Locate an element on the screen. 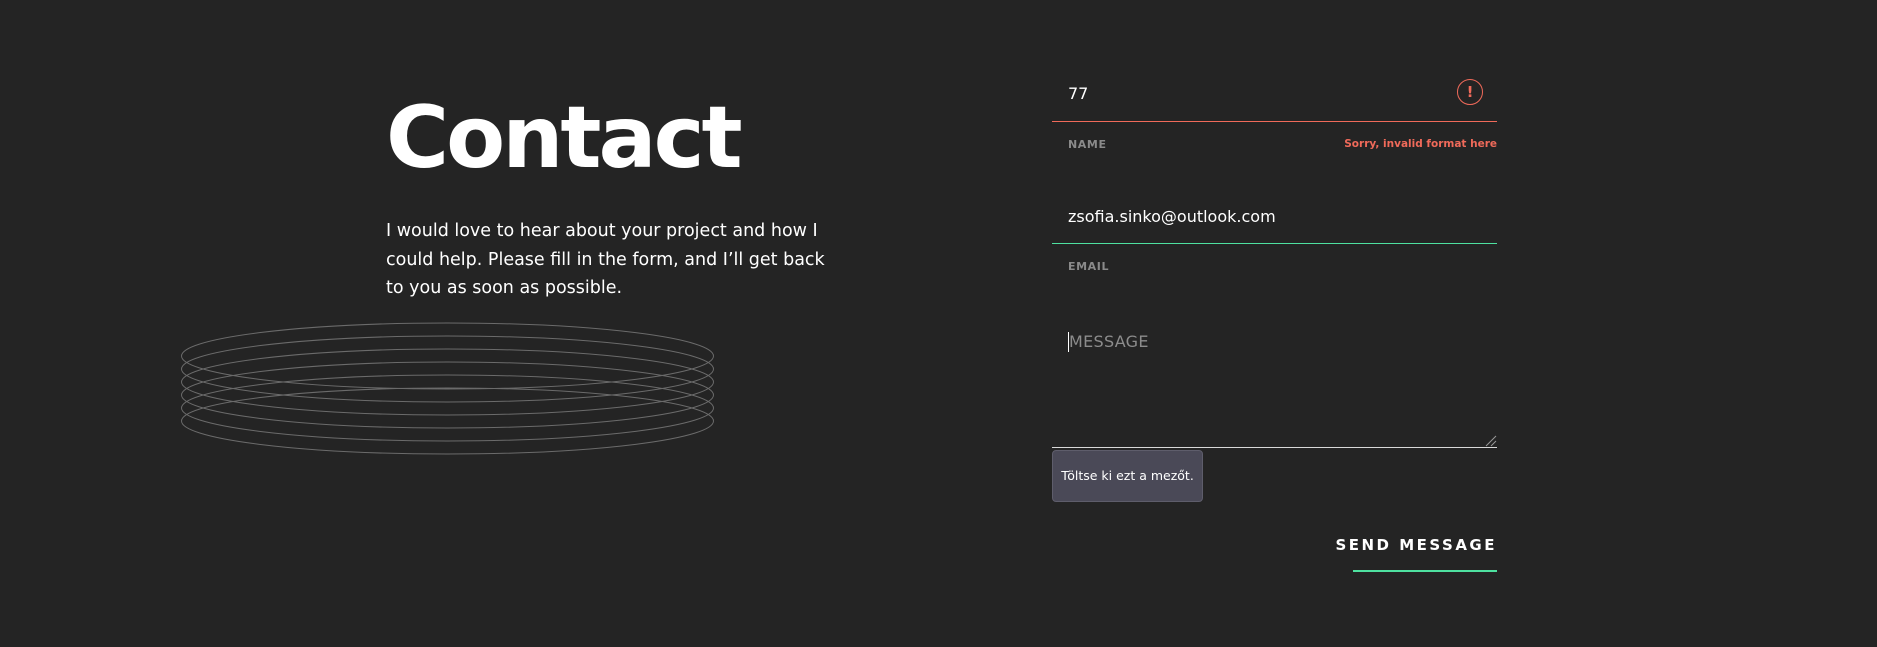 This screenshot has height=647, width=1877. message-textarea: MESSAGE is located at coordinates (1274, 374).